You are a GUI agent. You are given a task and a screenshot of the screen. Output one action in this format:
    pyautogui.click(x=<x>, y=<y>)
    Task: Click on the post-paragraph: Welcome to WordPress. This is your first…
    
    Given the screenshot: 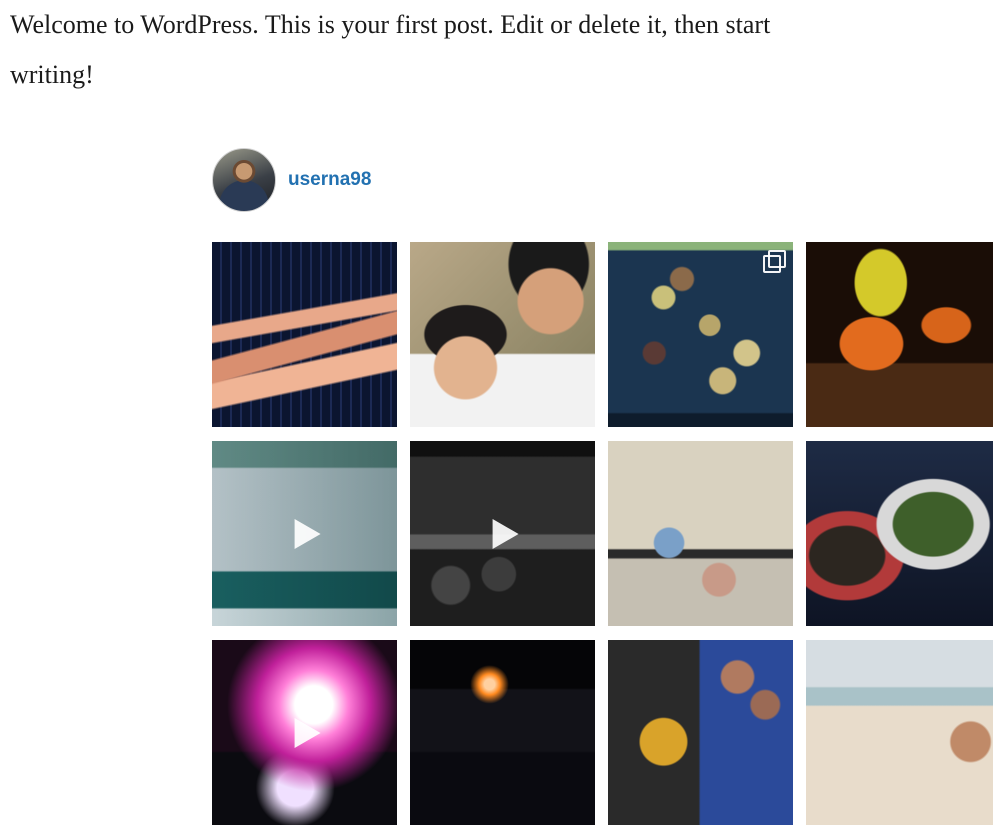 What is the action you would take?
    pyautogui.click(x=390, y=49)
    